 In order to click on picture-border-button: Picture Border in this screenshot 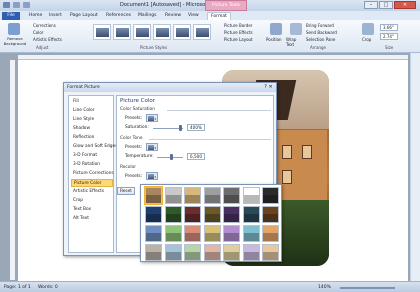, I will do `click(238, 25)`.